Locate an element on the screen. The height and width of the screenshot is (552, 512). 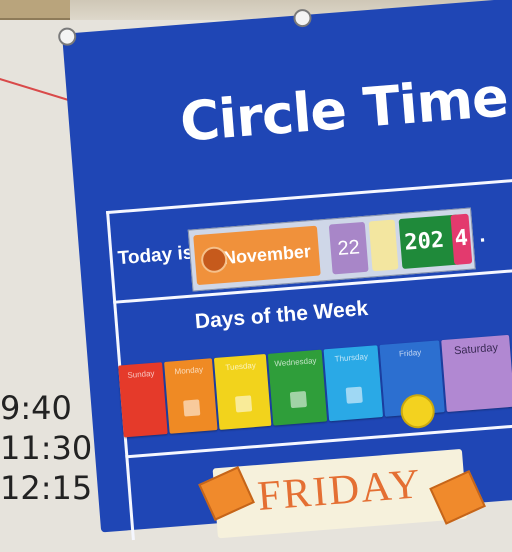
year-digit-card: 4 is located at coordinates (461, 239).